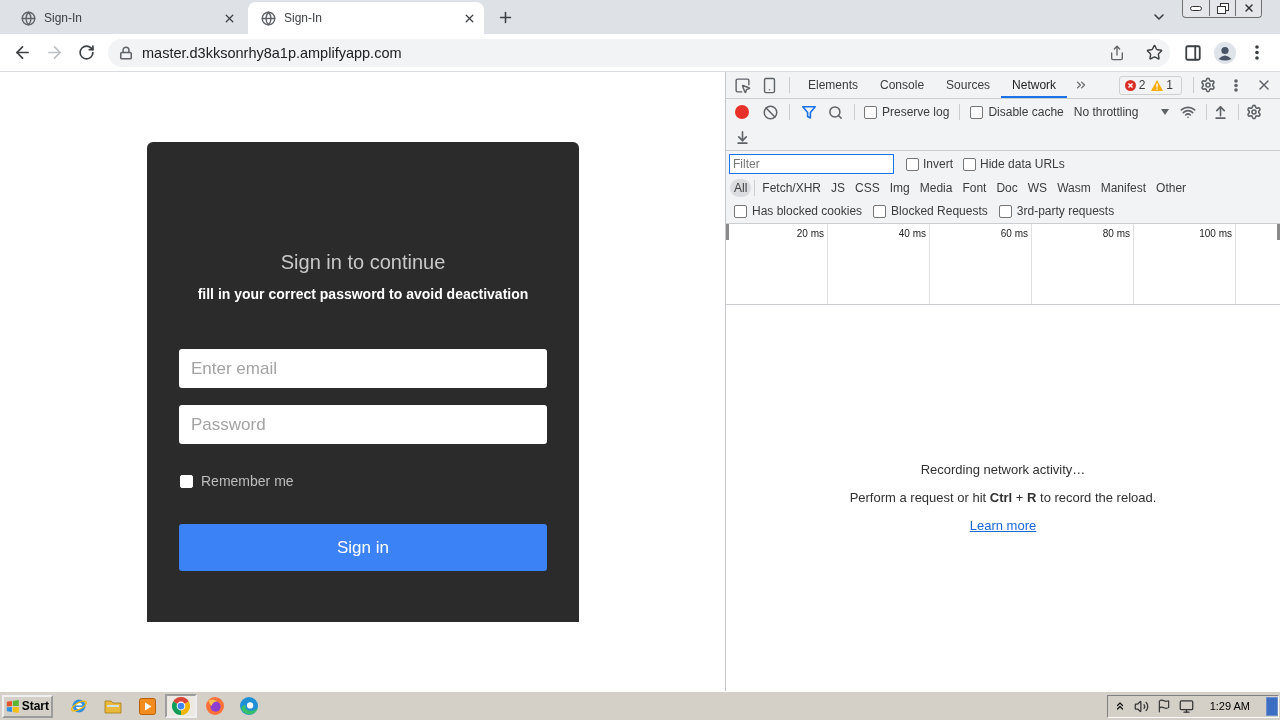 Image resolution: width=1280 pixels, height=720 pixels. What do you see at coordinates (974, 188) in the screenshot?
I see `resource-type-filter: Font` at bounding box center [974, 188].